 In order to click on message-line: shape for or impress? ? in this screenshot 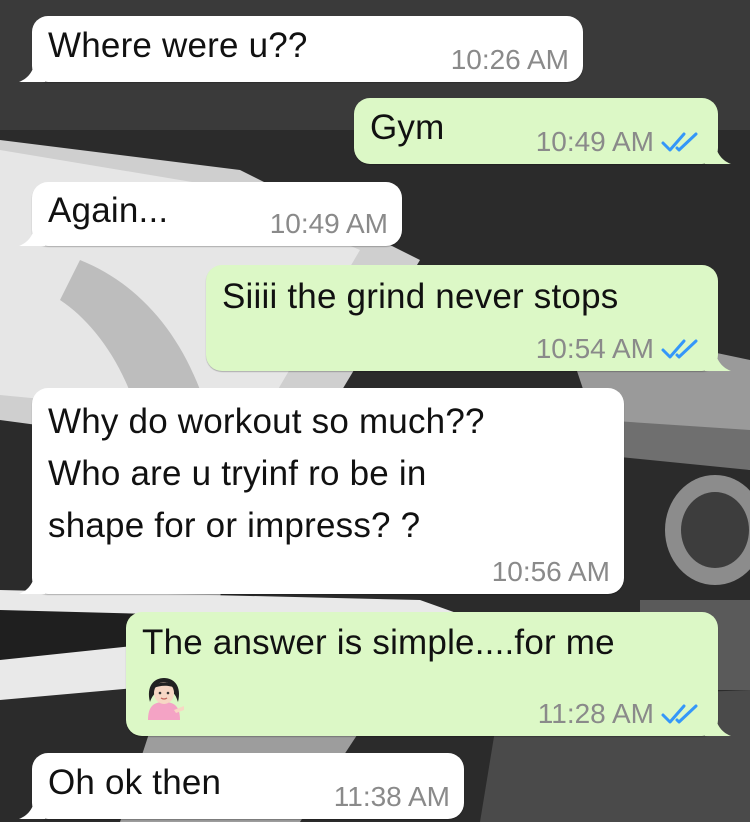, I will do `click(234, 525)`.